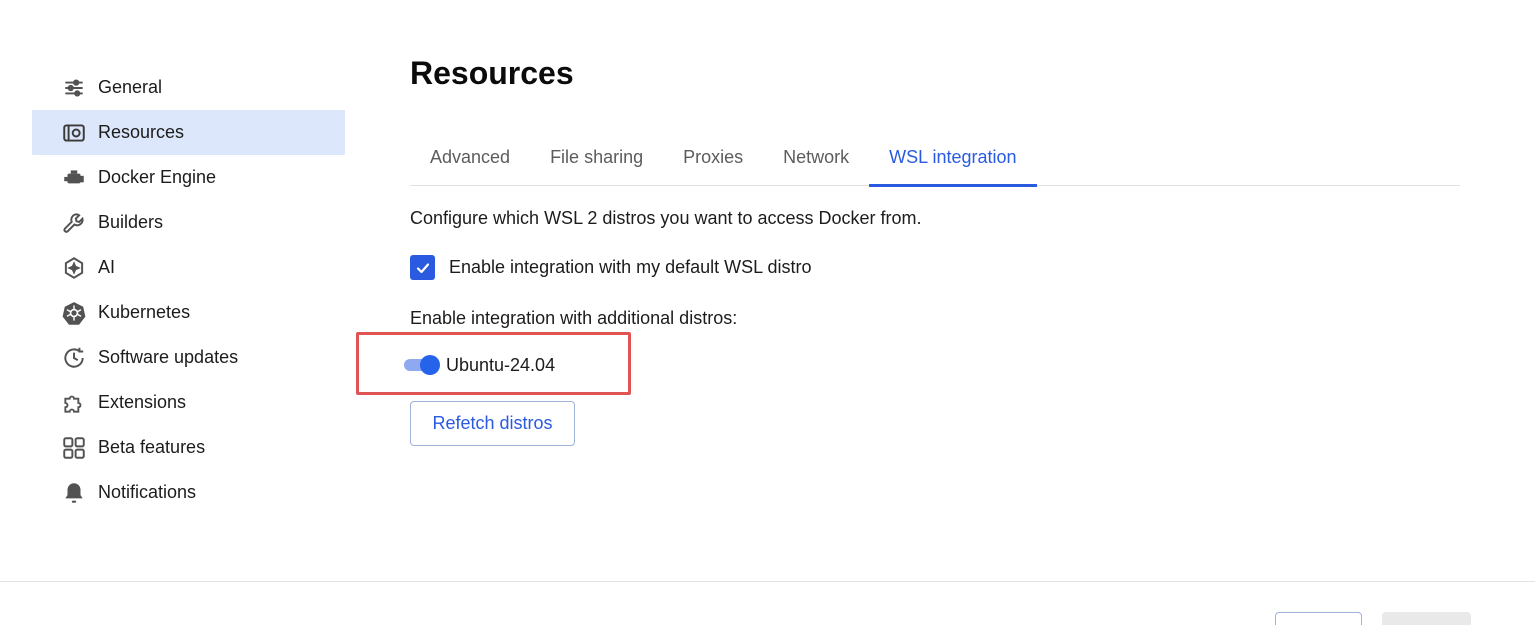 This screenshot has width=1535, height=625. Describe the element at coordinates (188, 402) in the screenshot. I see `sidebar-item-extensions: Extensions` at that location.